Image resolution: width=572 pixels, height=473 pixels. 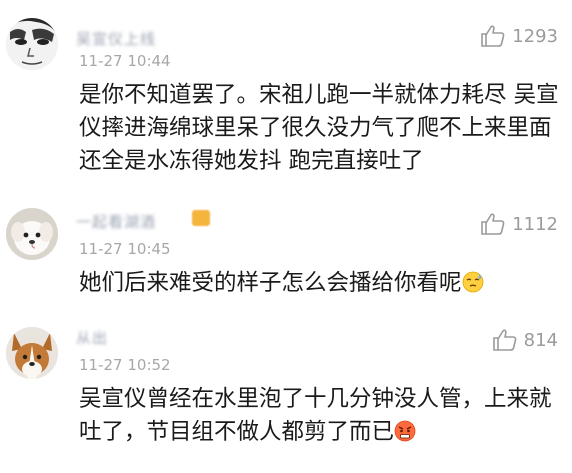 What do you see at coordinates (535, 224) in the screenshot?
I see `like-count: 1112` at bounding box center [535, 224].